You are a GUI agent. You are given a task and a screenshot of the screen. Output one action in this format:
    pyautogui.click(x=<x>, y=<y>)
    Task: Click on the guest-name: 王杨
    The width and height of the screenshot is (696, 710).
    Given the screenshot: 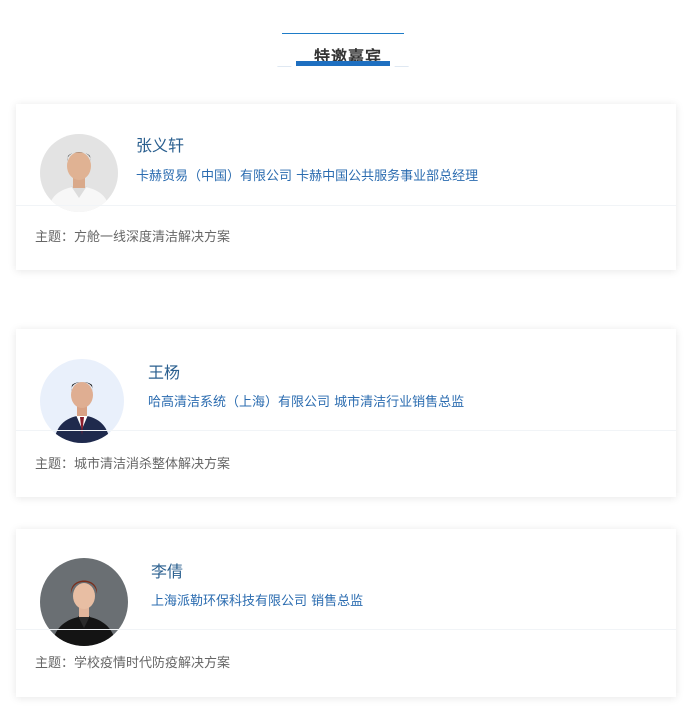 What is the action you would take?
    pyautogui.click(x=164, y=372)
    